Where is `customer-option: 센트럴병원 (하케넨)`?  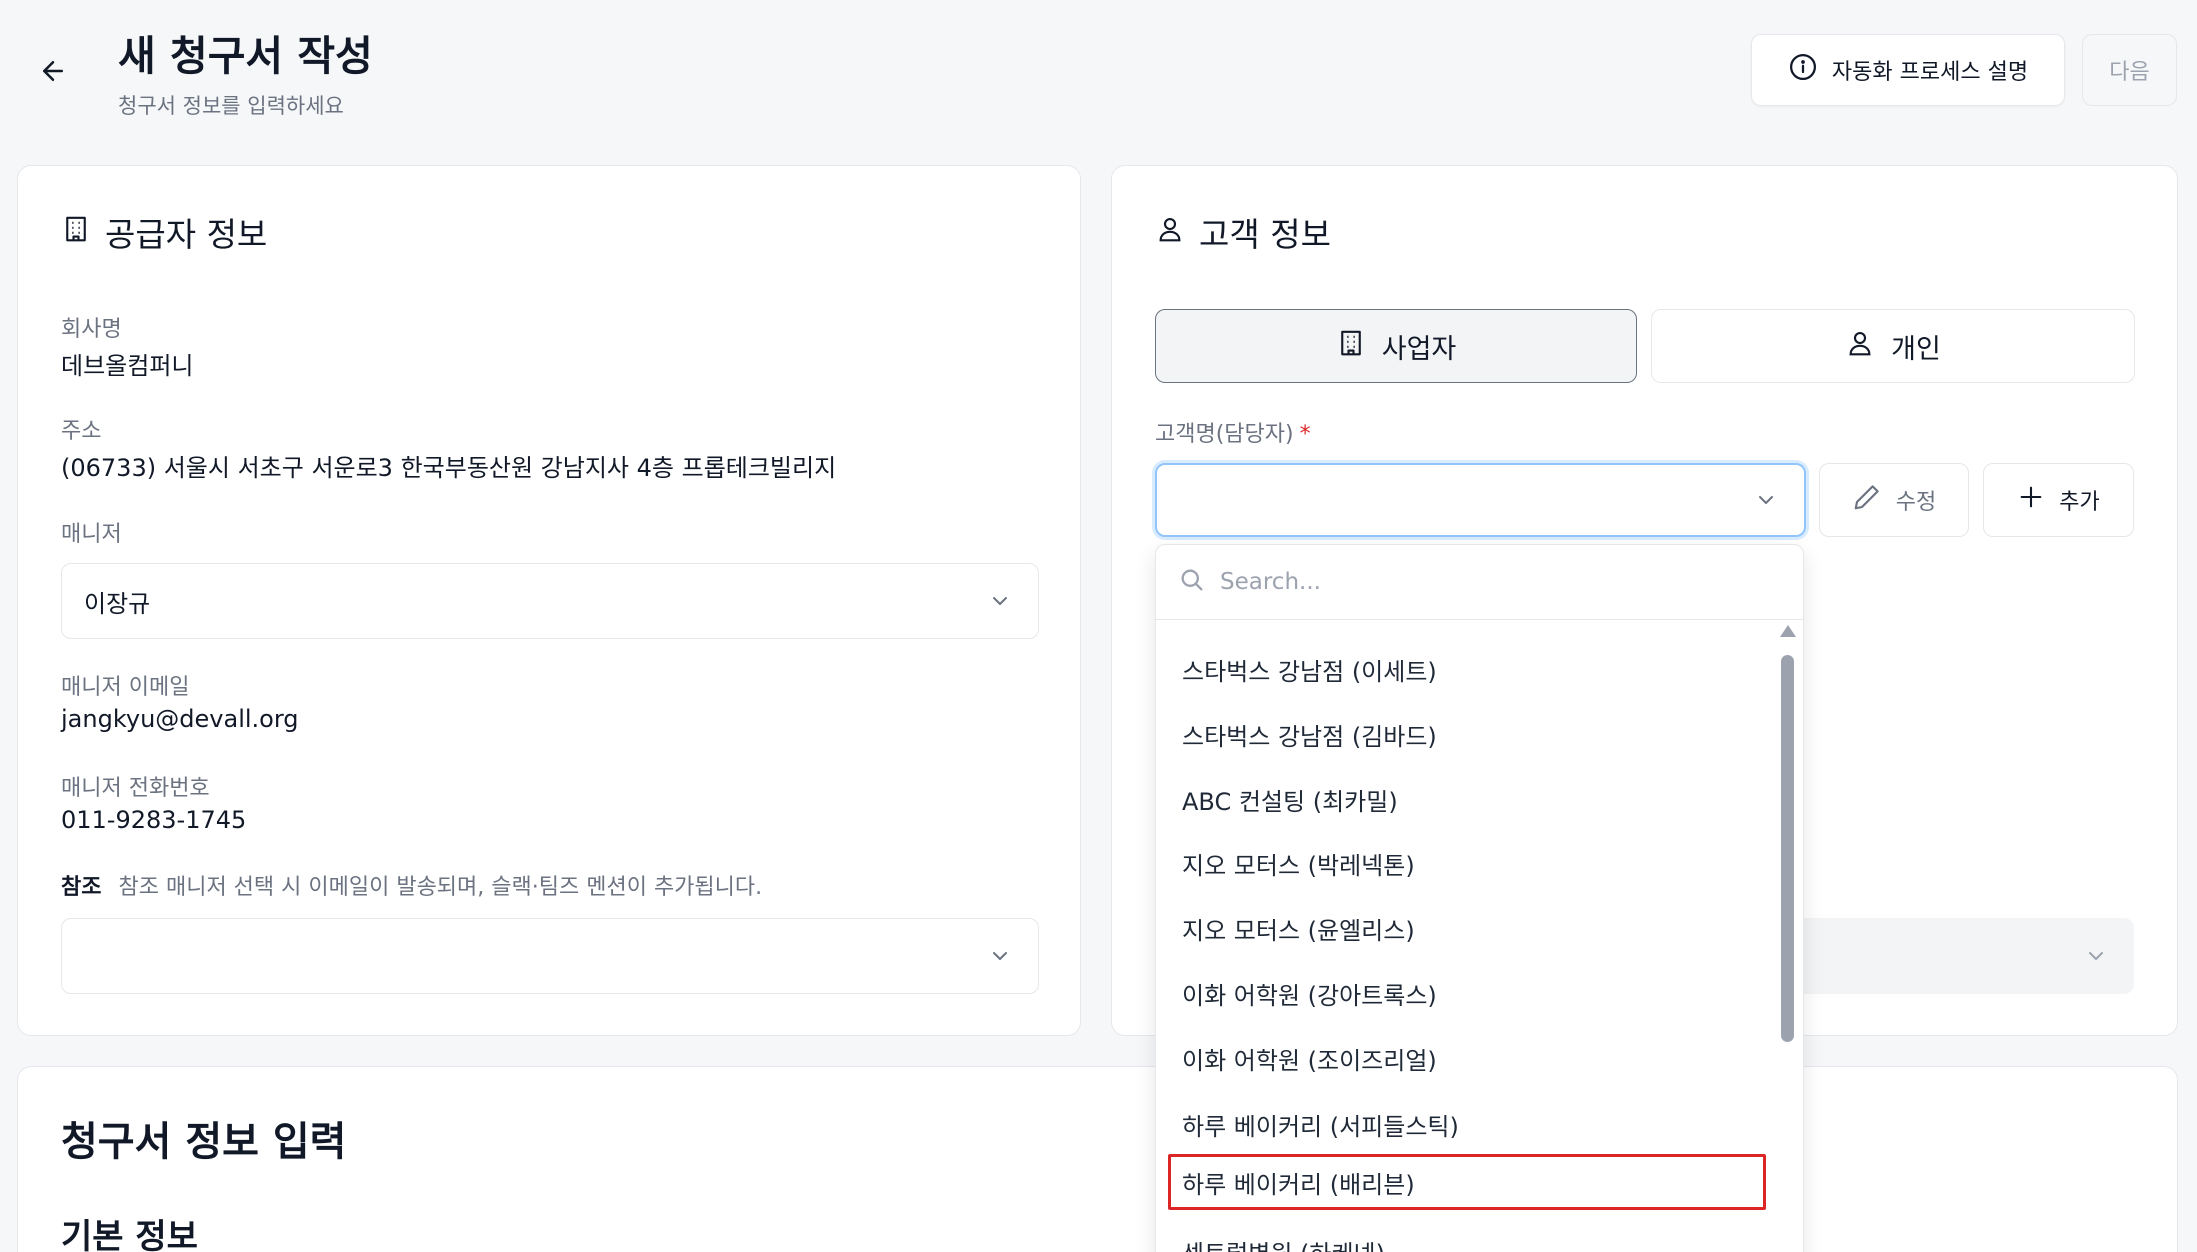
customer-option: 센트럴병원 (하케넨) is located at coordinates (1467, 1238).